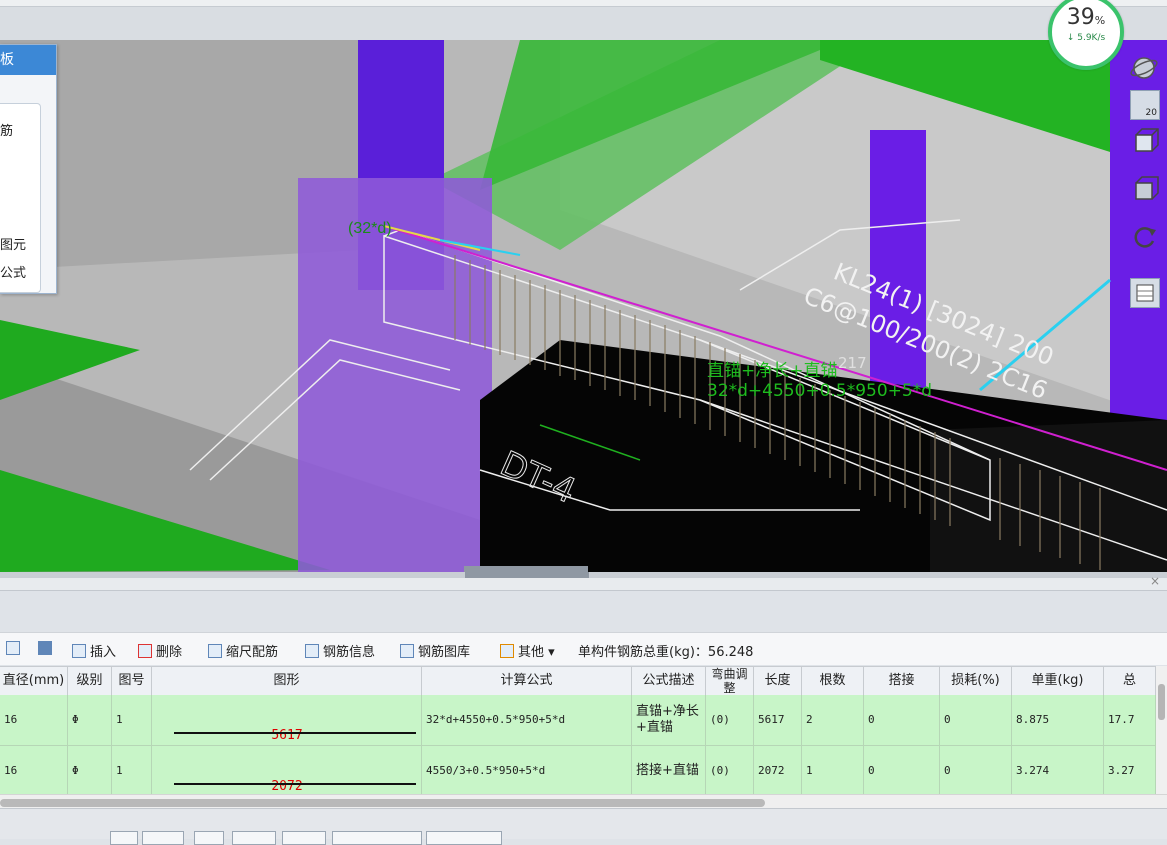  Describe the element at coordinates (902, 681) in the screenshot. I see `col-lap: 搭接` at that location.